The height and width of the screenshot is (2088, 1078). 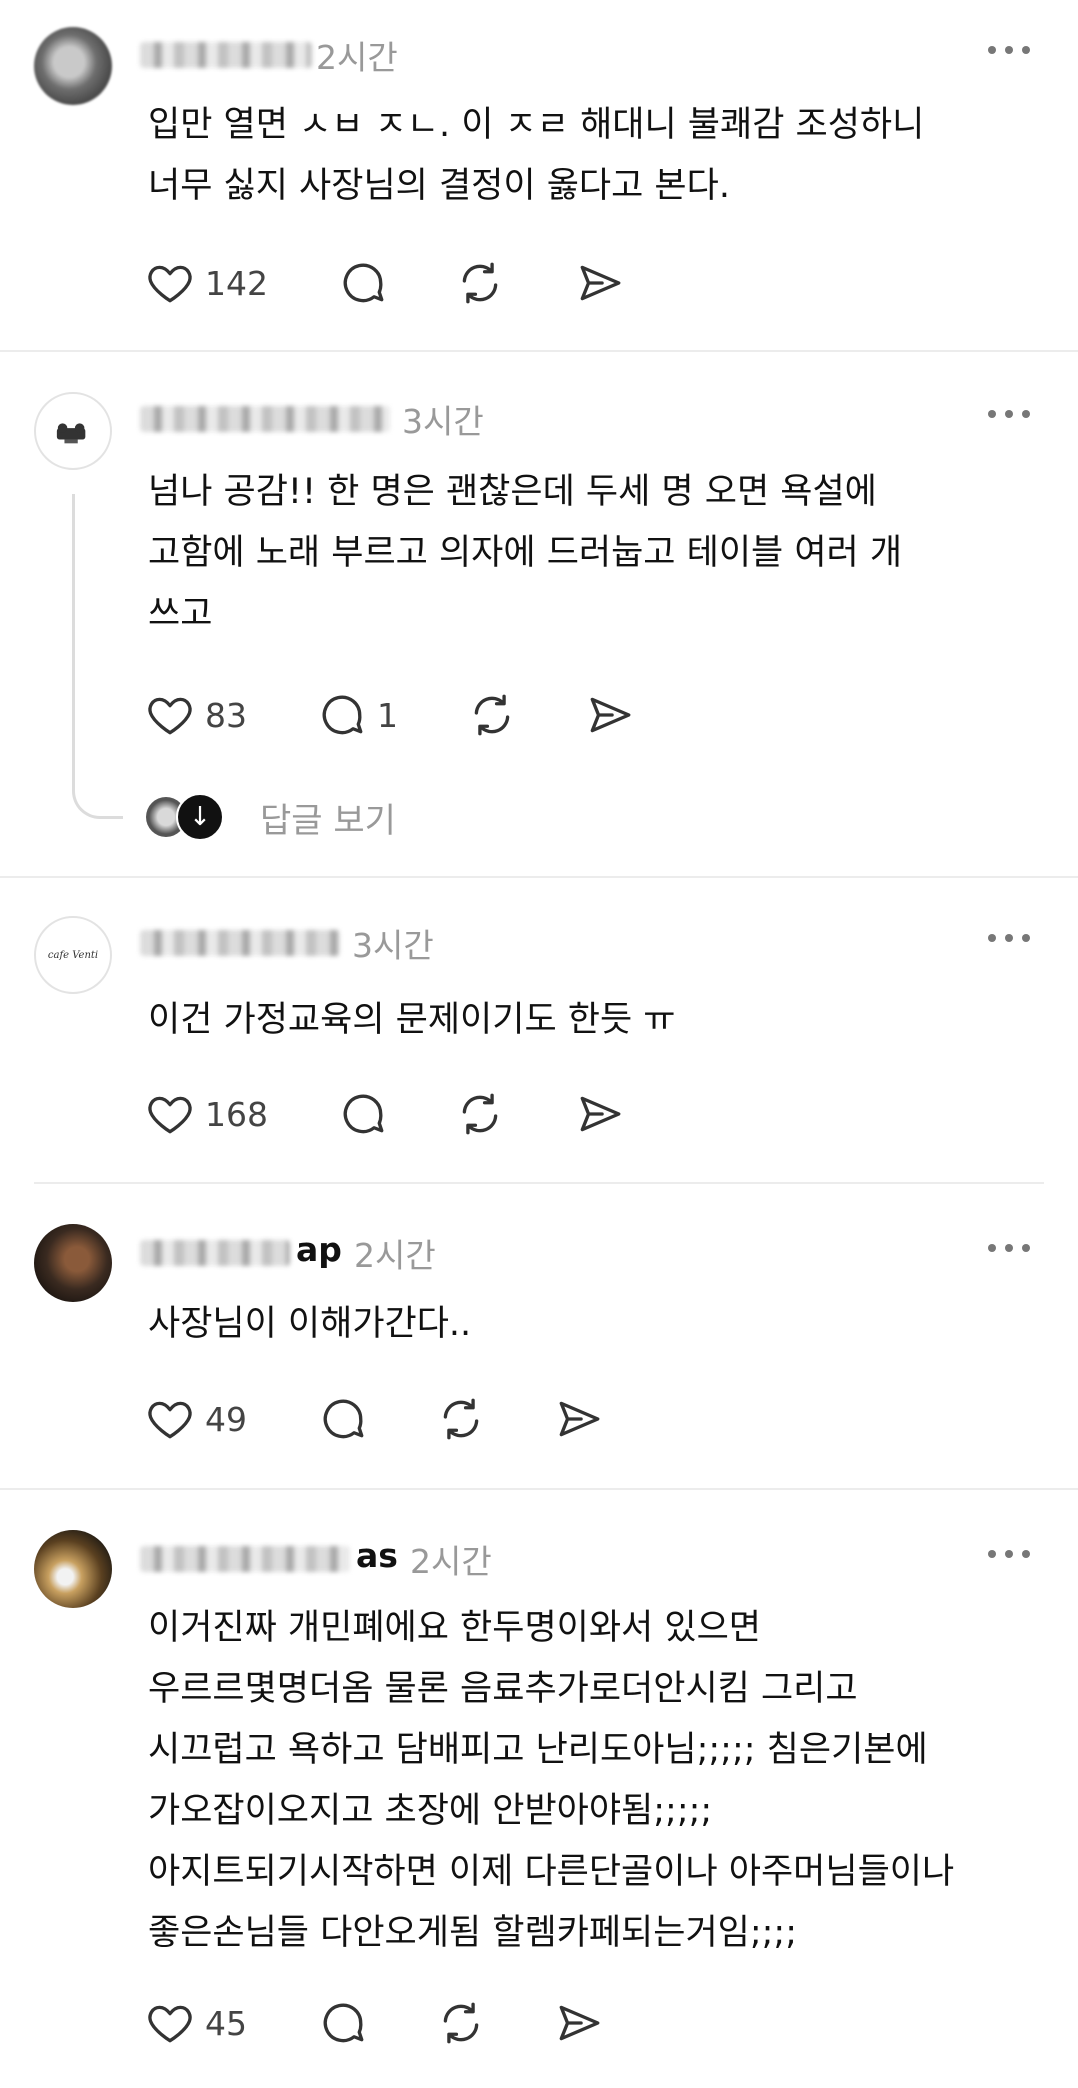 I want to click on like-button: 45, so click(x=196, y=2023).